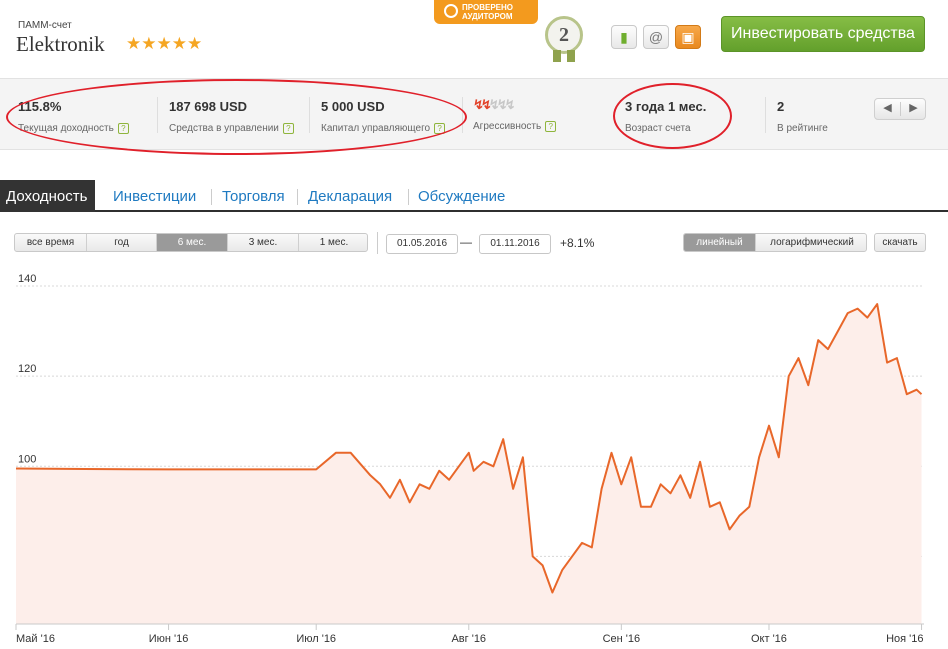  What do you see at coordinates (122, 242) in the screenshot?
I see `period-year: год` at bounding box center [122, 242].